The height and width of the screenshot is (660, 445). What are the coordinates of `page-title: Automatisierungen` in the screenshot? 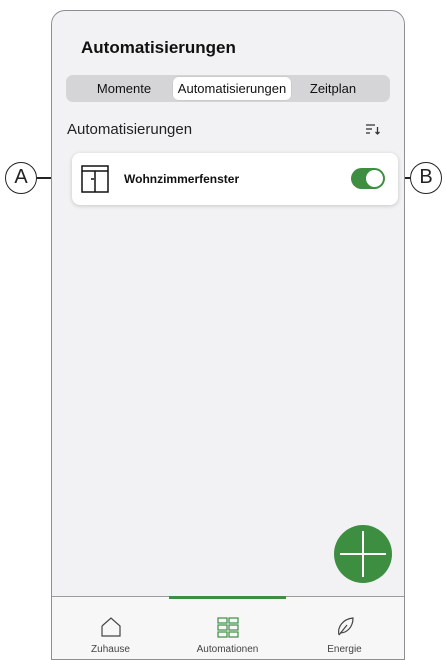 It's located at (158, 47).